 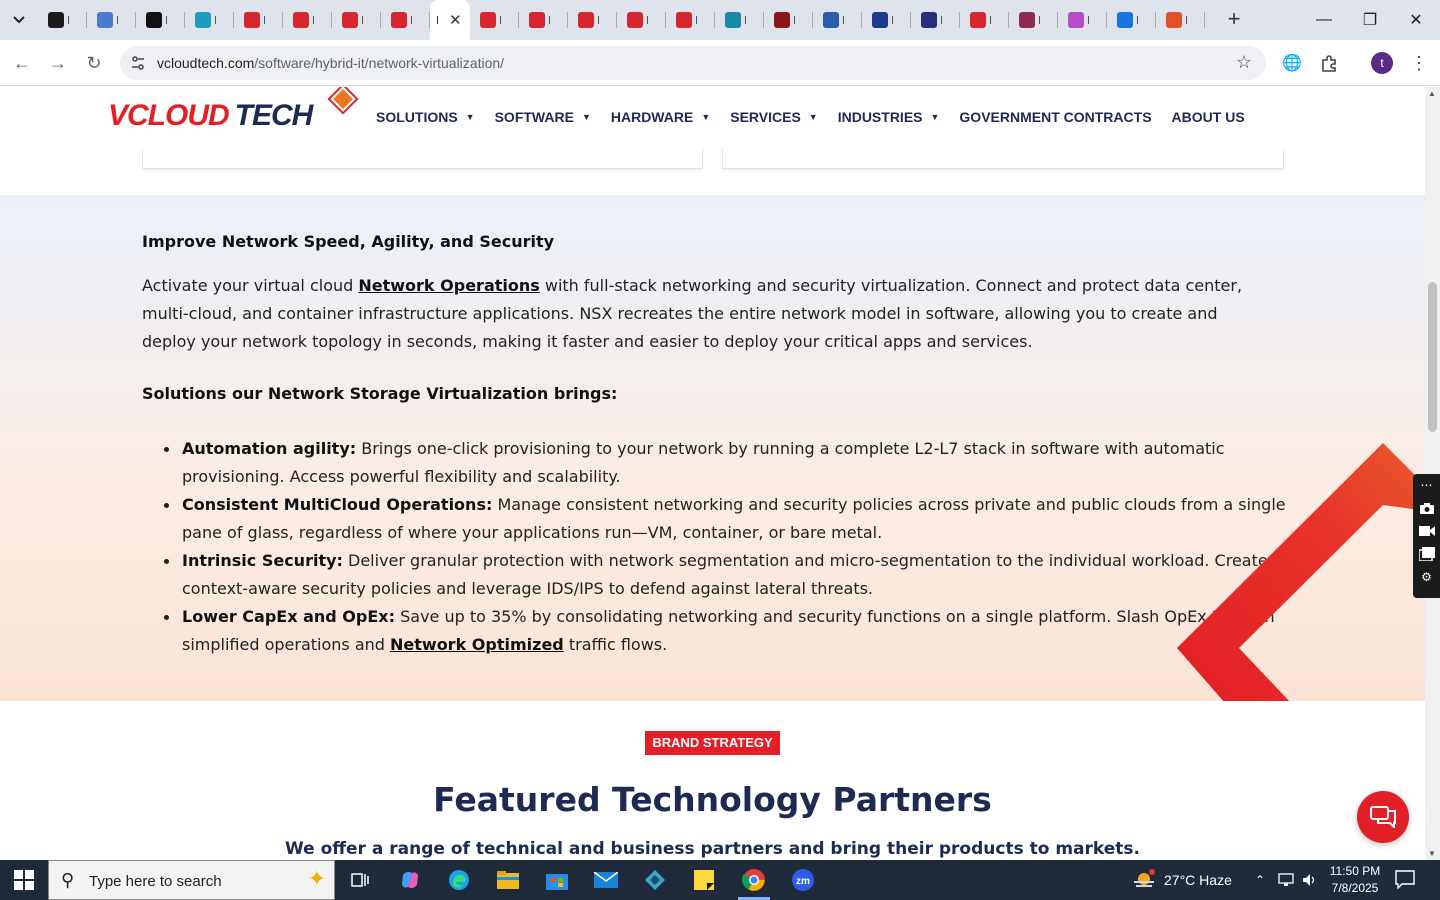 What do you see at coordinates (1310, 880) in the screenshot?
I see `volume-icon` at bounding box center [1310, 880].